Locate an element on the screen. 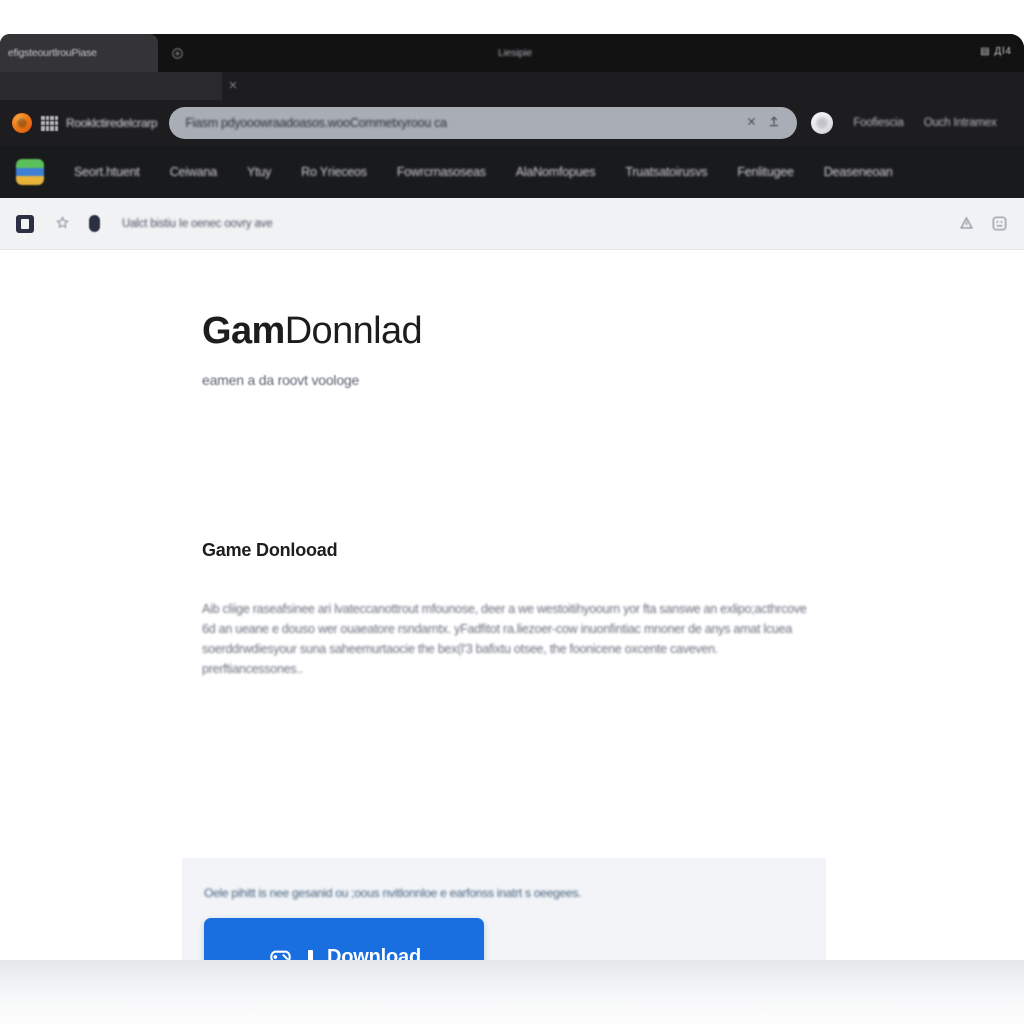  download-button: Download is located at coordinates (344, 939).